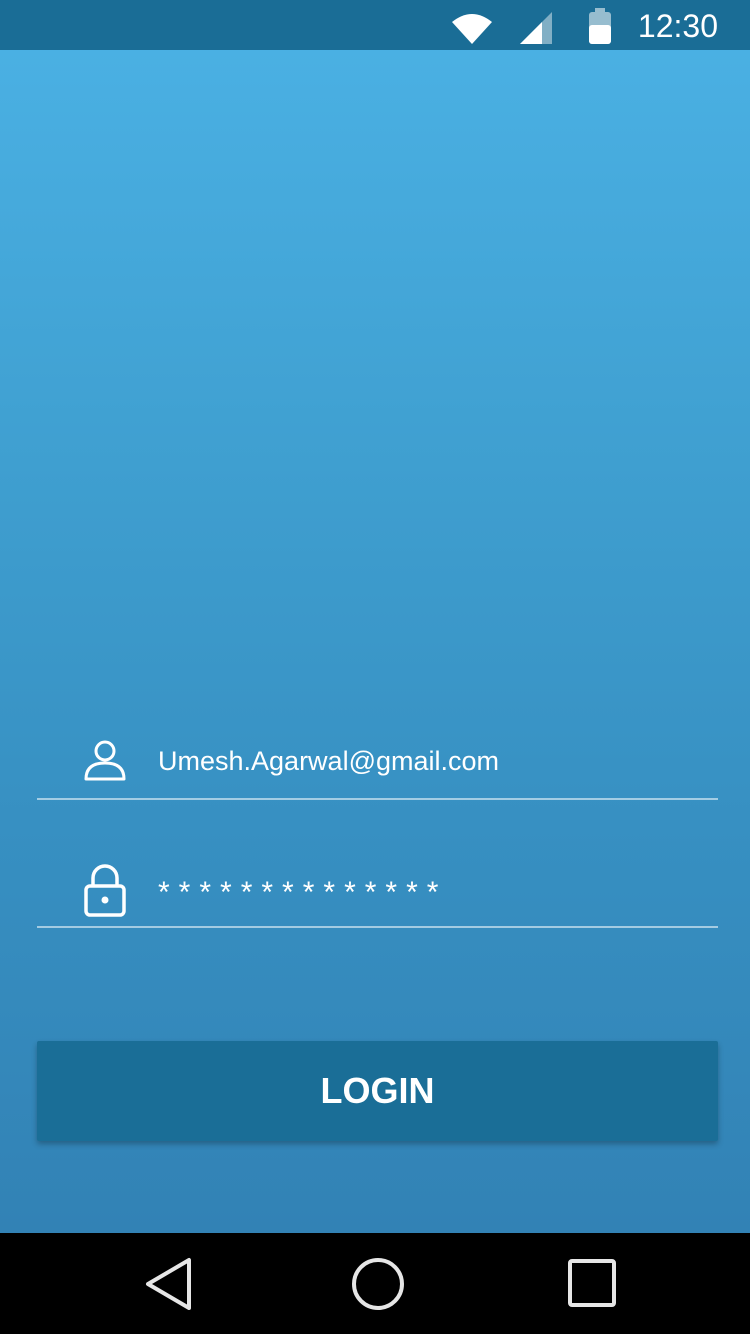 The image size is (750, 1334). I want to click on password-field: **************, so click(377, 887).